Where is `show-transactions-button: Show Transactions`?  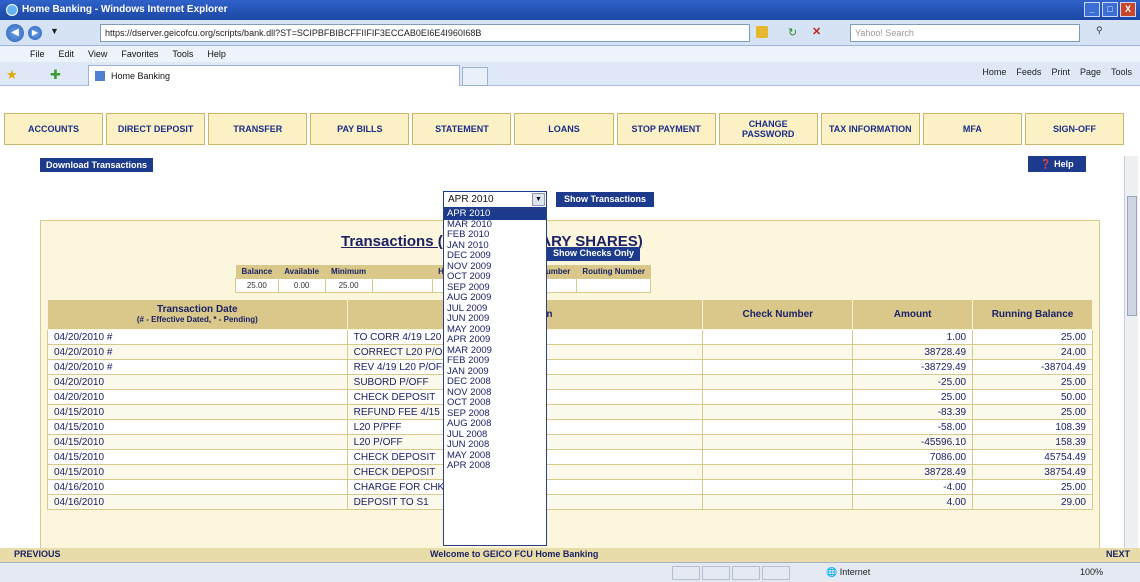
show-transactions-button: Show Transactions is located at coordinates (605, 199).